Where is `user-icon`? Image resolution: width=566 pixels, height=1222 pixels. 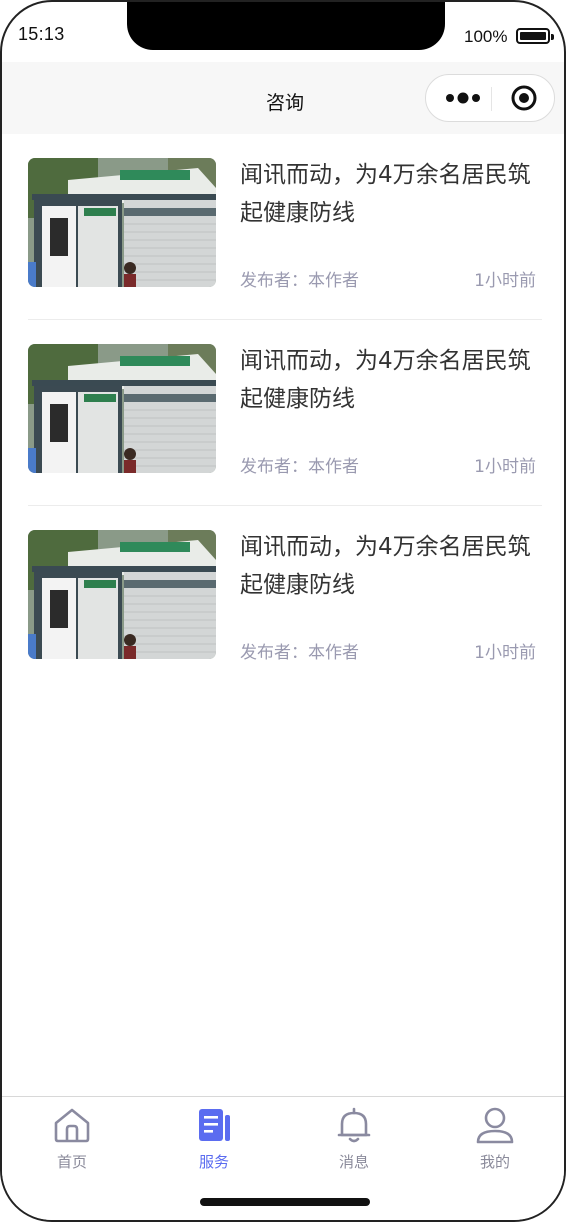
user-icon is located at coordinates (495, 1125).